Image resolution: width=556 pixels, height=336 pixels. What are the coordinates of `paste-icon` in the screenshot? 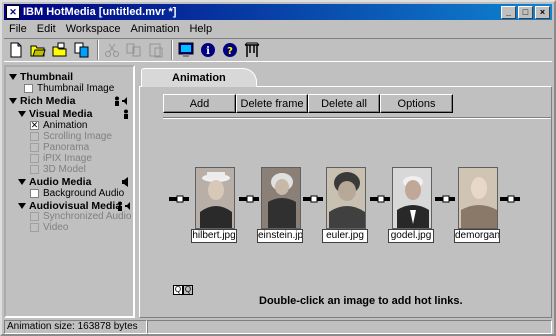 It's located at (156, 50).